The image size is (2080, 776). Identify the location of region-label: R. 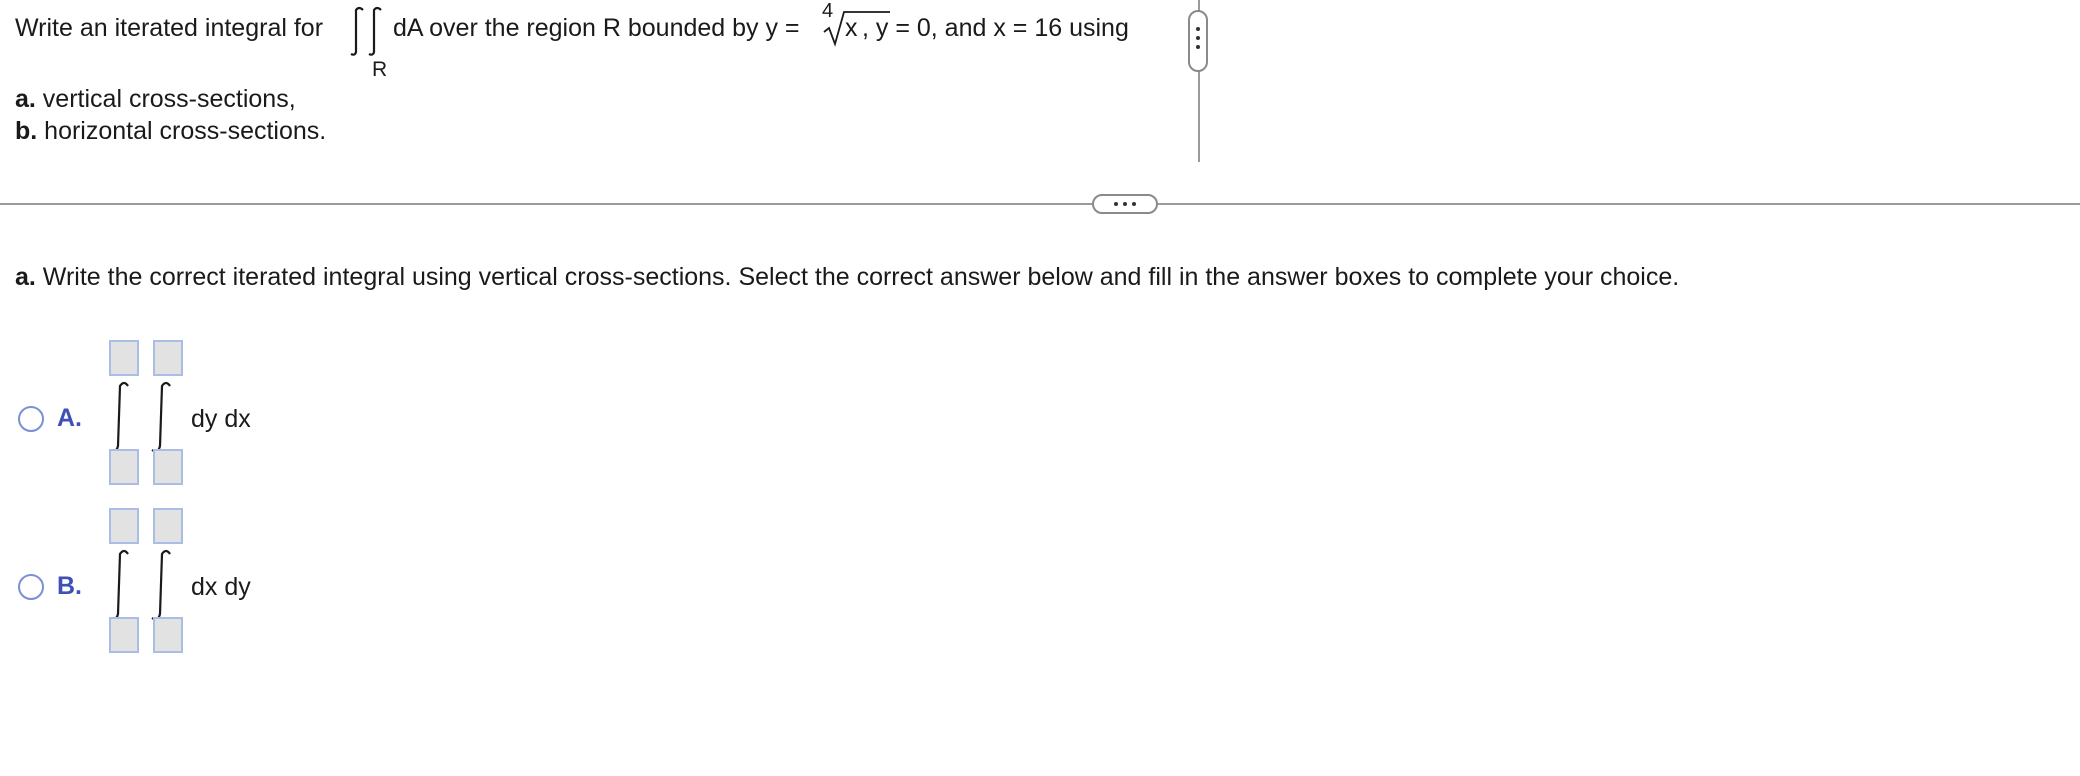
(380, 69).